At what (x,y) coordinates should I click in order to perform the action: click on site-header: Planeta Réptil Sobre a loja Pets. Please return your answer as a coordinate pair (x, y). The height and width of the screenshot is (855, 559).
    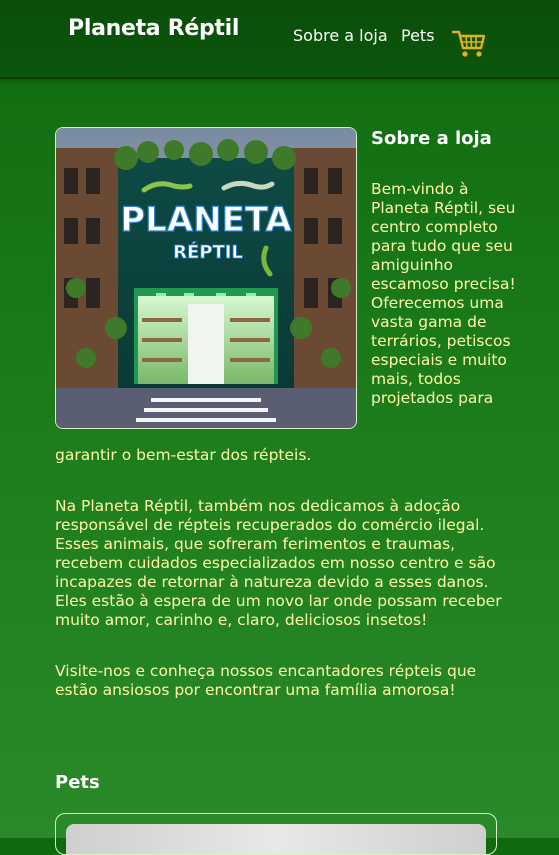
    Looking at the image, I should click on (279, 39).